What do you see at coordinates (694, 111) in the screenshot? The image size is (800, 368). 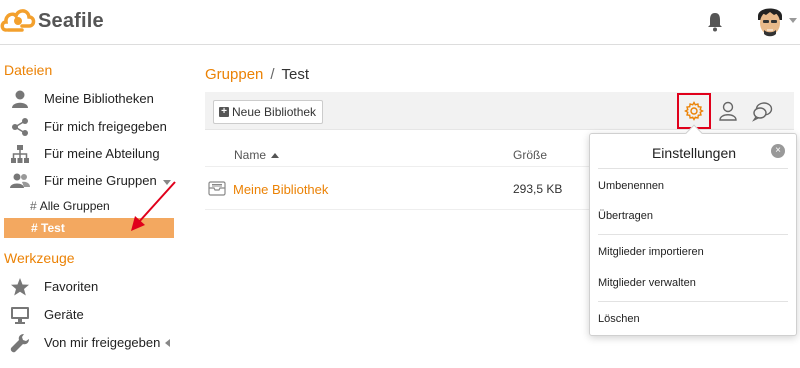 I see `gear-icon` at bounding box center [694, 111].